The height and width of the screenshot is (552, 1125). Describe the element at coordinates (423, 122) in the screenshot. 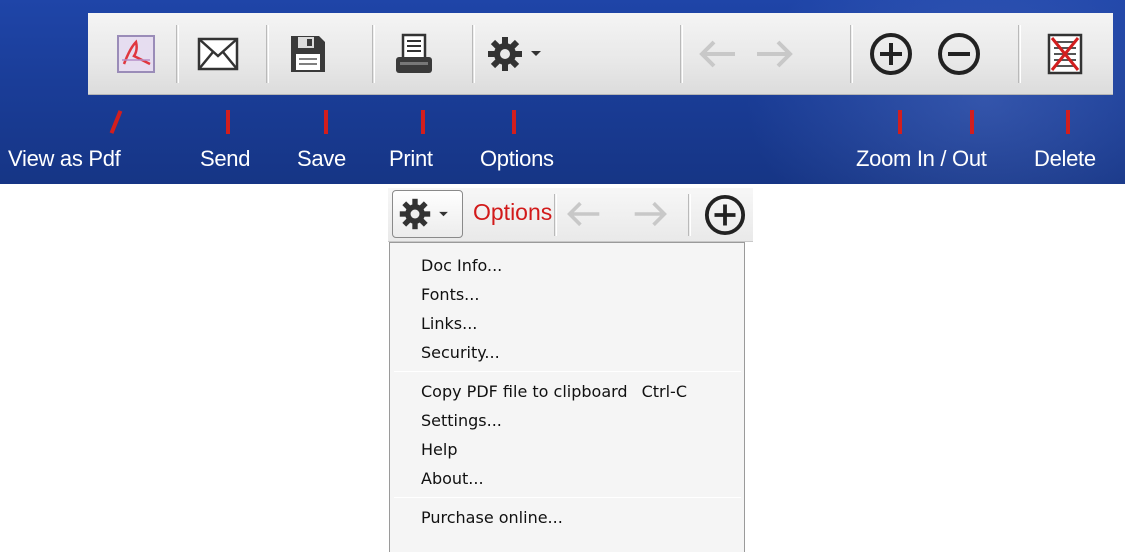

I see `pointer-print` at that location.